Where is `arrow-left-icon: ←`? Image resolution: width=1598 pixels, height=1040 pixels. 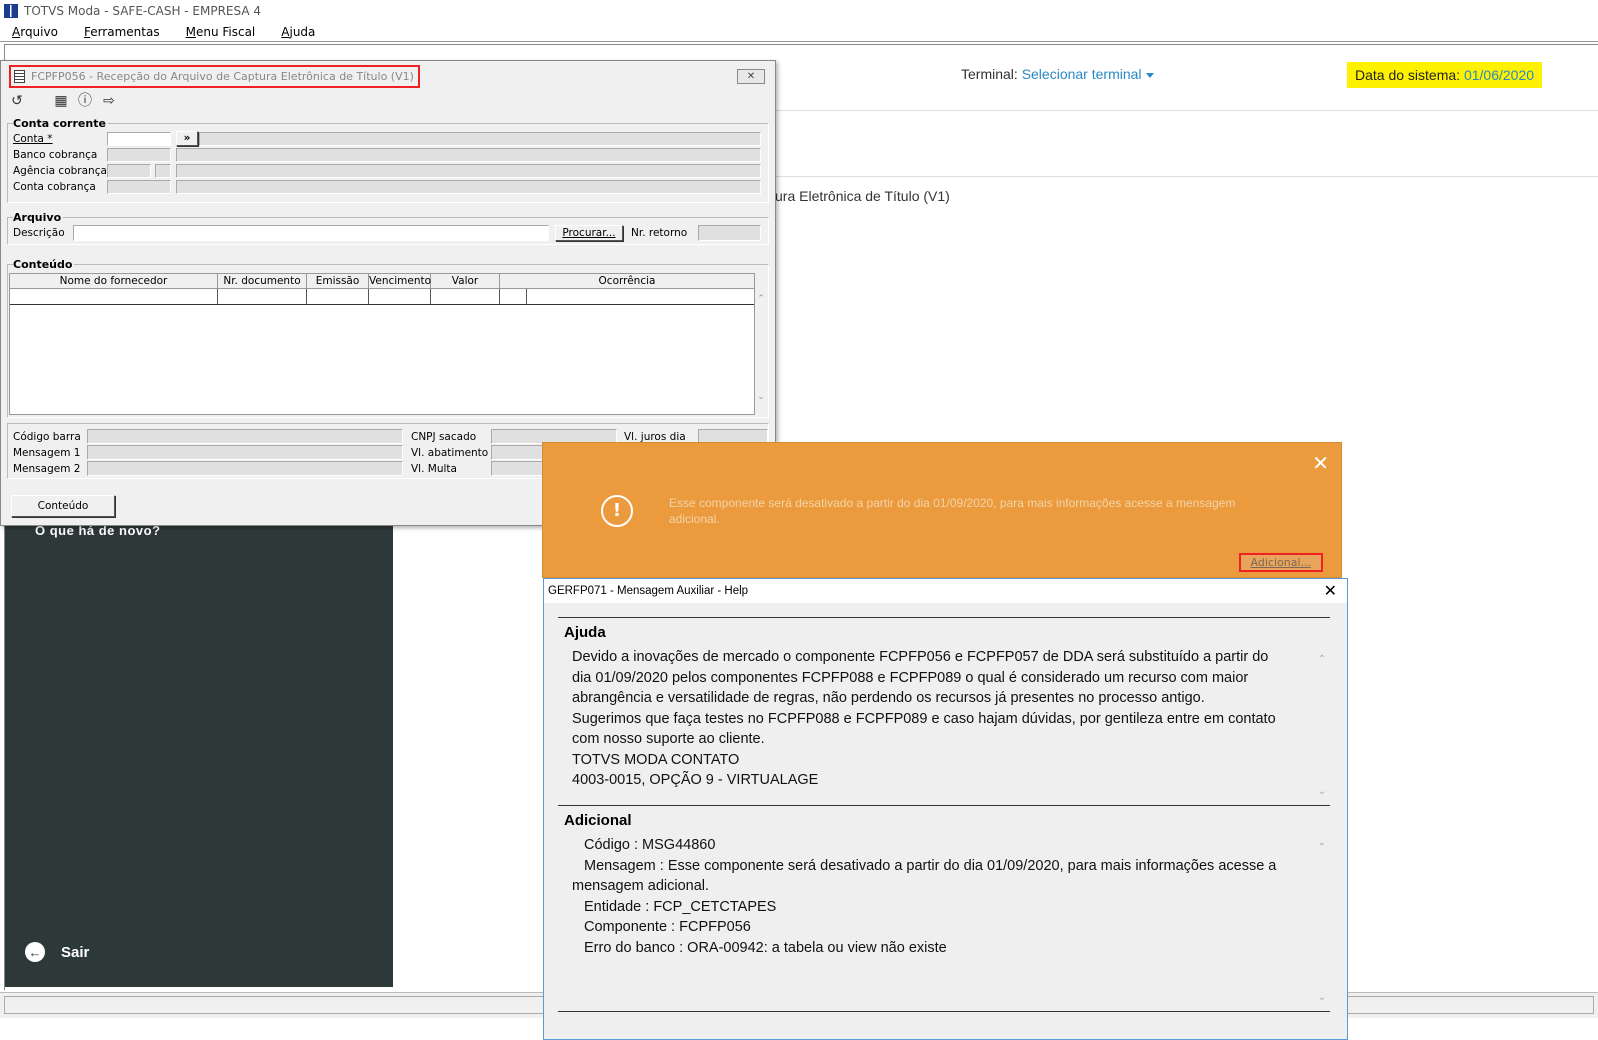 arrow-left-icon: ← is located at coordinates (35, 952).